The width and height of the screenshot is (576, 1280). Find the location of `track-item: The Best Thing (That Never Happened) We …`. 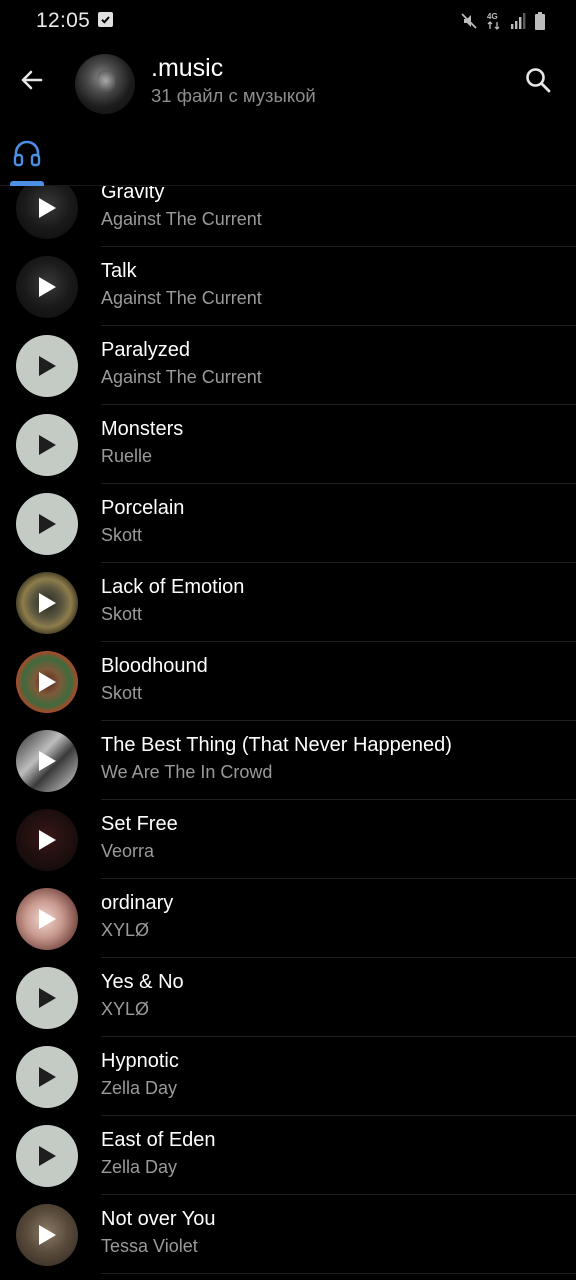

track-item: The Best Thing (That Never Happened) We … is located at coordinates (288, 760).